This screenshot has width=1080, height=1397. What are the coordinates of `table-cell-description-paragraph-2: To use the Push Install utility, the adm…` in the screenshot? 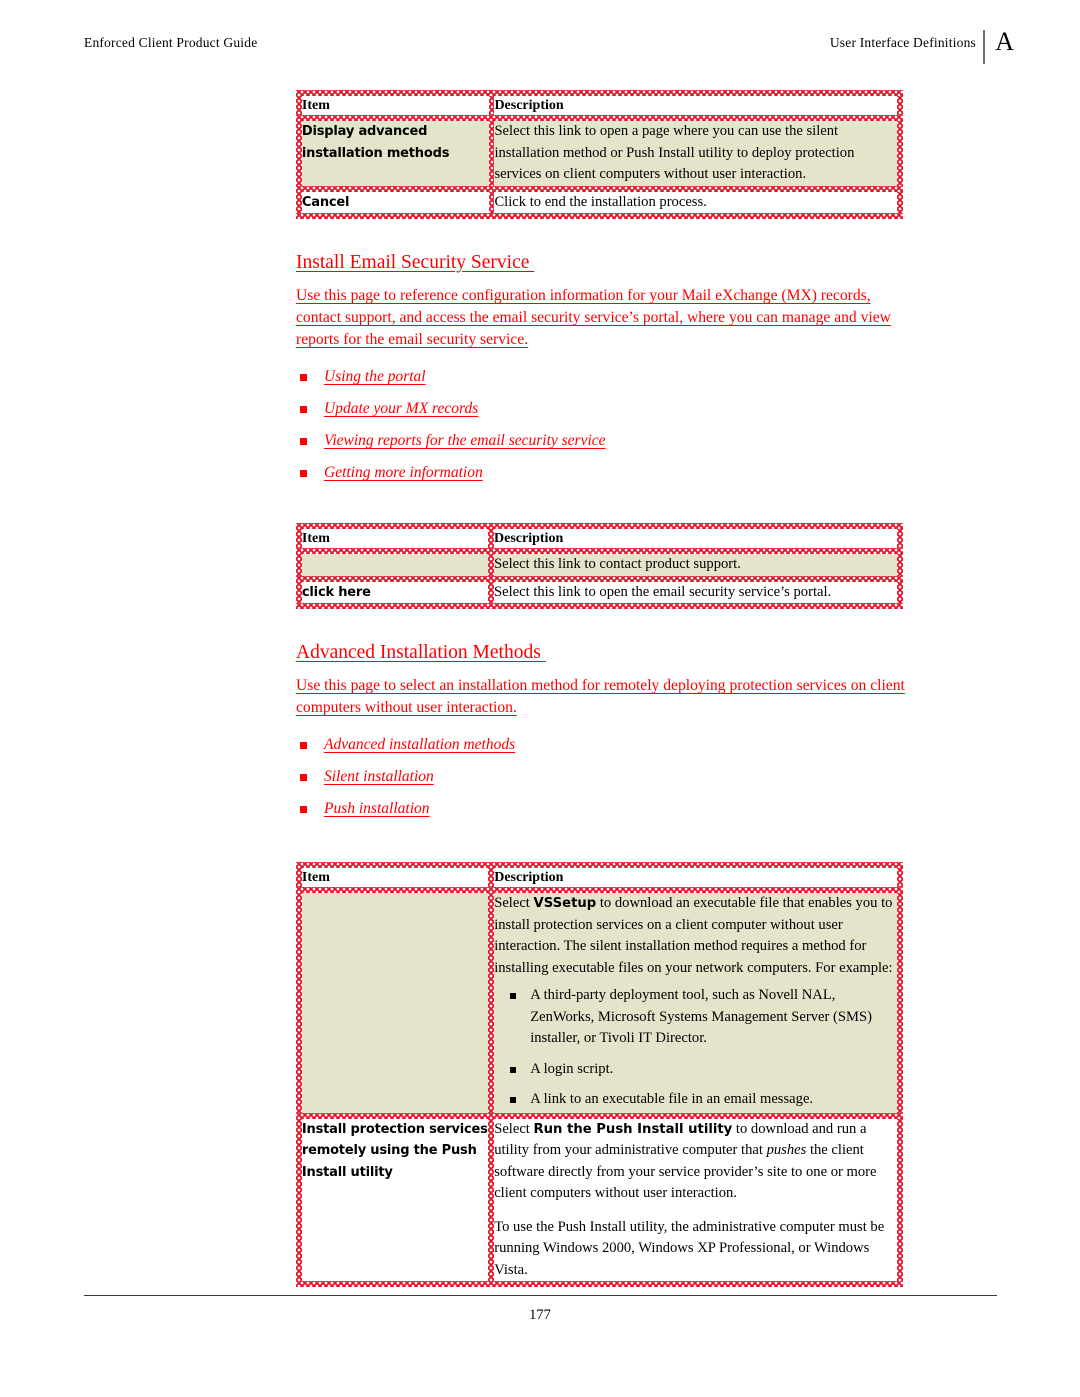 It's located at (689, 1248).